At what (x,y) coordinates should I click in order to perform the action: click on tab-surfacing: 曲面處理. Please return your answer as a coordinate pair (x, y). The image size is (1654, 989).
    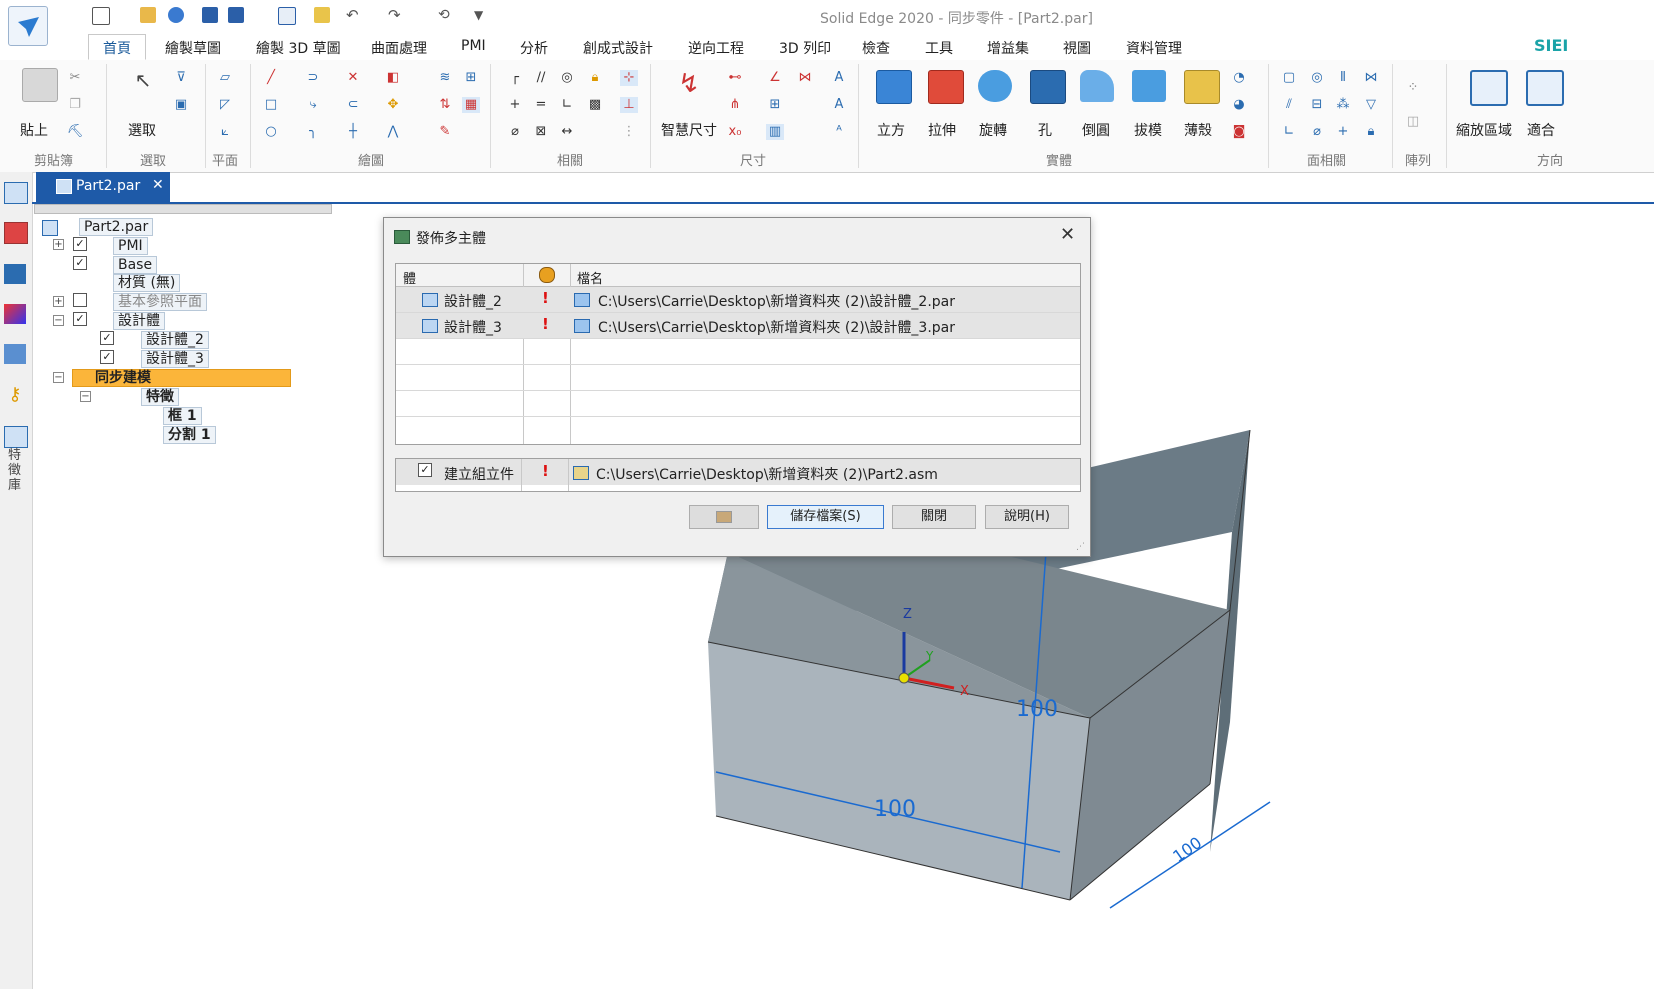
    Looking at the image, I should click on (399, 48).